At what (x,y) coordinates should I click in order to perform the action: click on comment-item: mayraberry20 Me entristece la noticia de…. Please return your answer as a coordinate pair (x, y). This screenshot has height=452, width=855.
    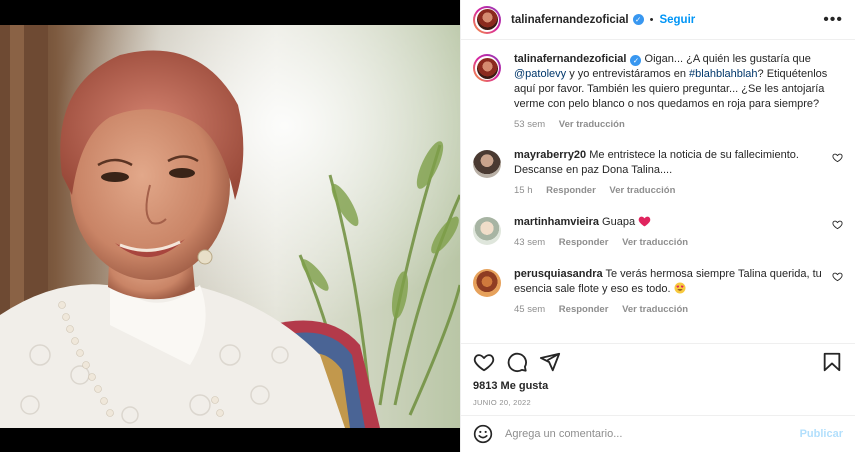
    Looking at the image, I should click on (658, 172).